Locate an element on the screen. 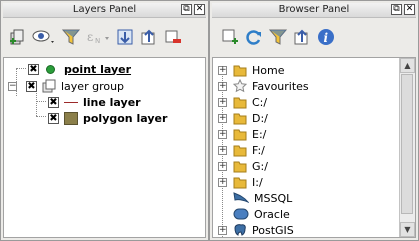  browser-item-label: PostGIS is located at coordinates (273, 230).